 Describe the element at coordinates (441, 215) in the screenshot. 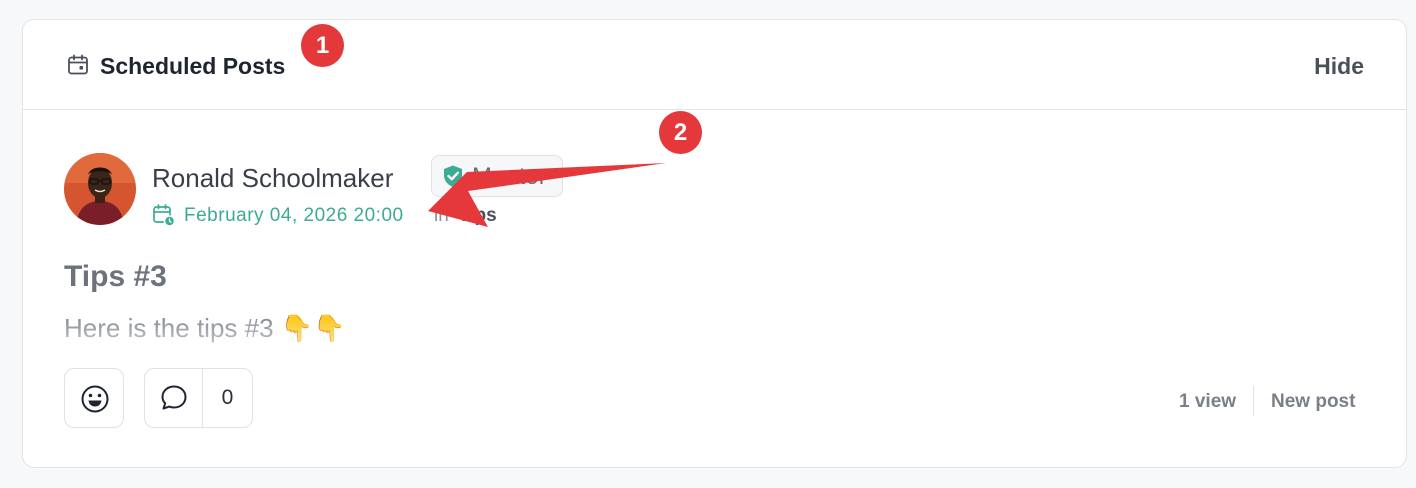

I see `scheduled-in-label: in` at that location.